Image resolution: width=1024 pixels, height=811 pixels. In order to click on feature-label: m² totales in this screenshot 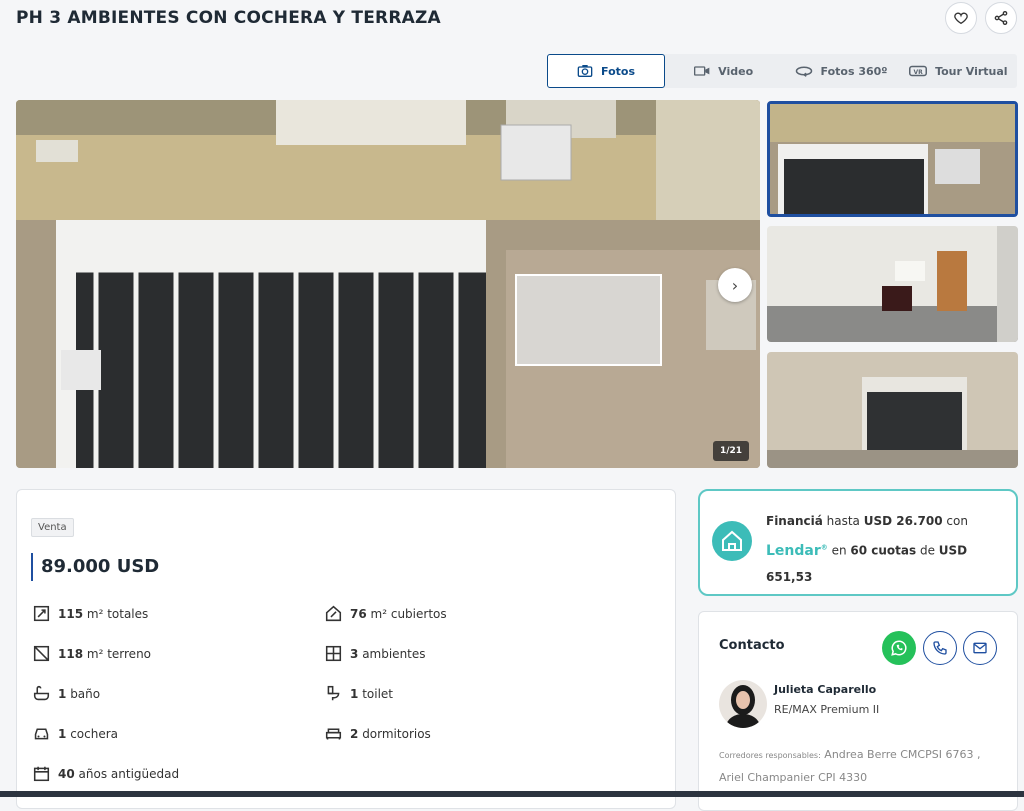, I will do `click(117, 613)`.